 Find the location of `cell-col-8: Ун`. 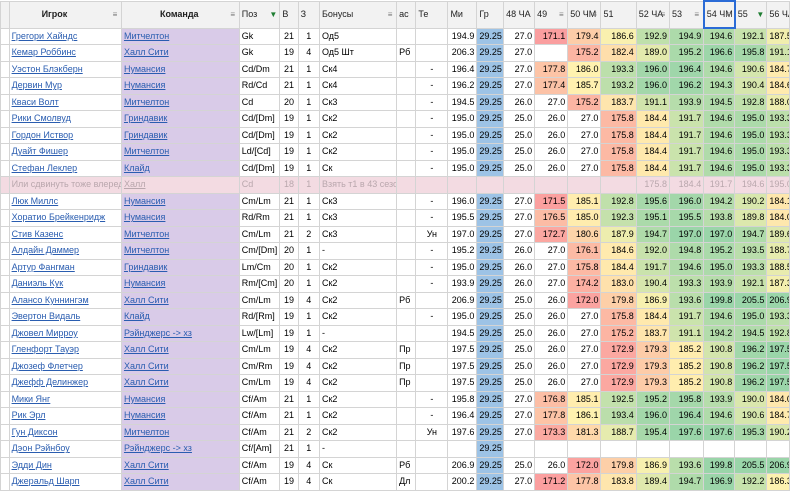

cell-col-8: Ун is located at coordinates (432, 432).